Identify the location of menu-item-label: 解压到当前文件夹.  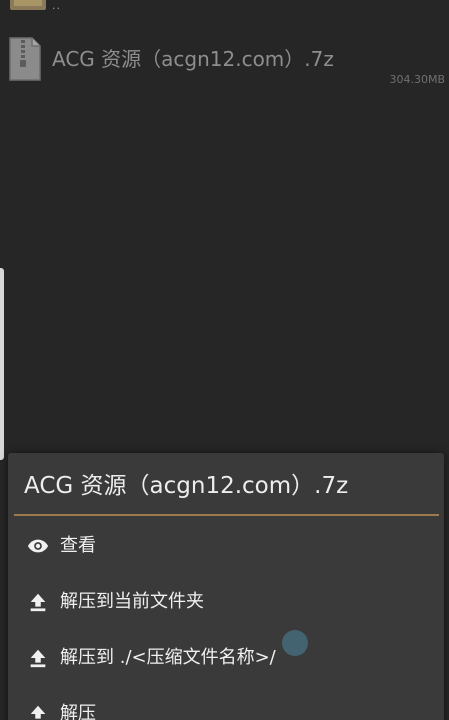
(132, 601).